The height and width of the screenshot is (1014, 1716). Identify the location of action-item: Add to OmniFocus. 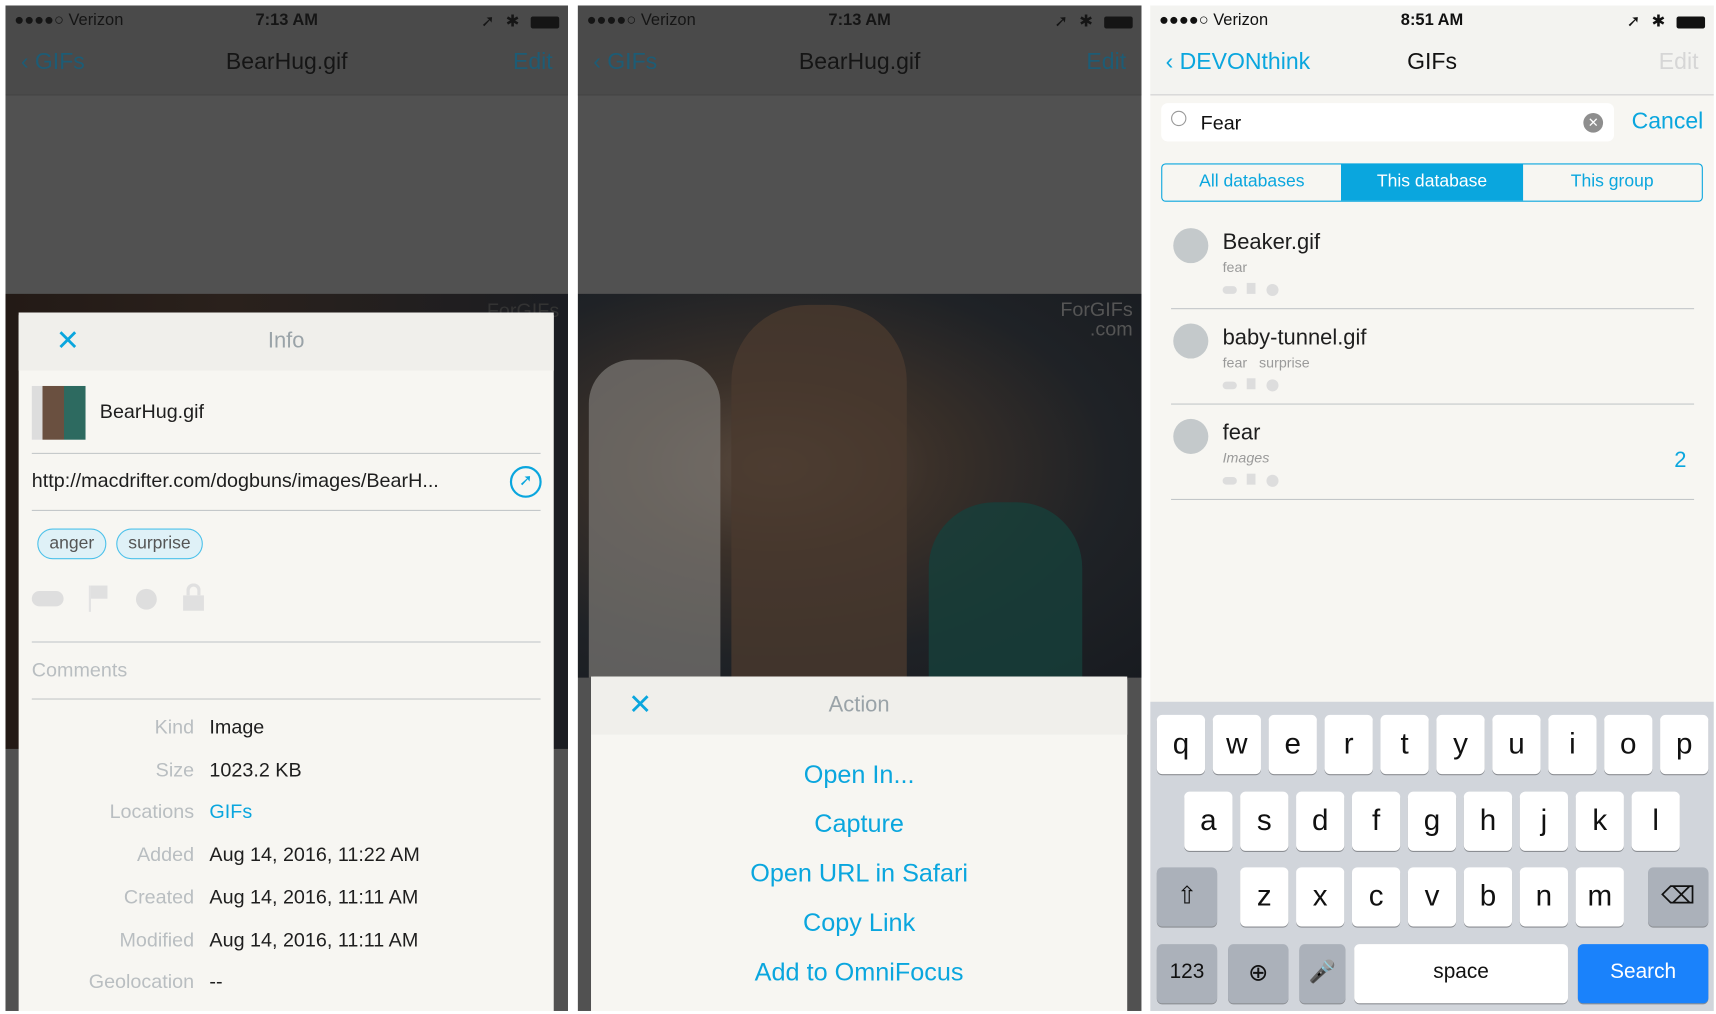
(859, 972).